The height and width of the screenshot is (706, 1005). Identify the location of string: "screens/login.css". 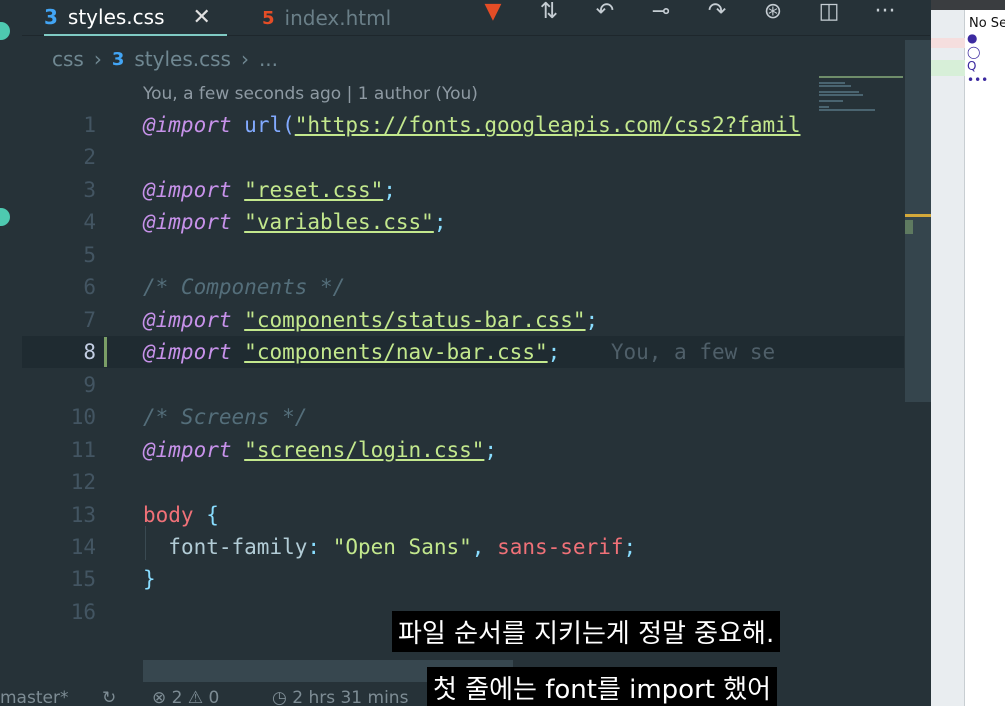
(364, 450).